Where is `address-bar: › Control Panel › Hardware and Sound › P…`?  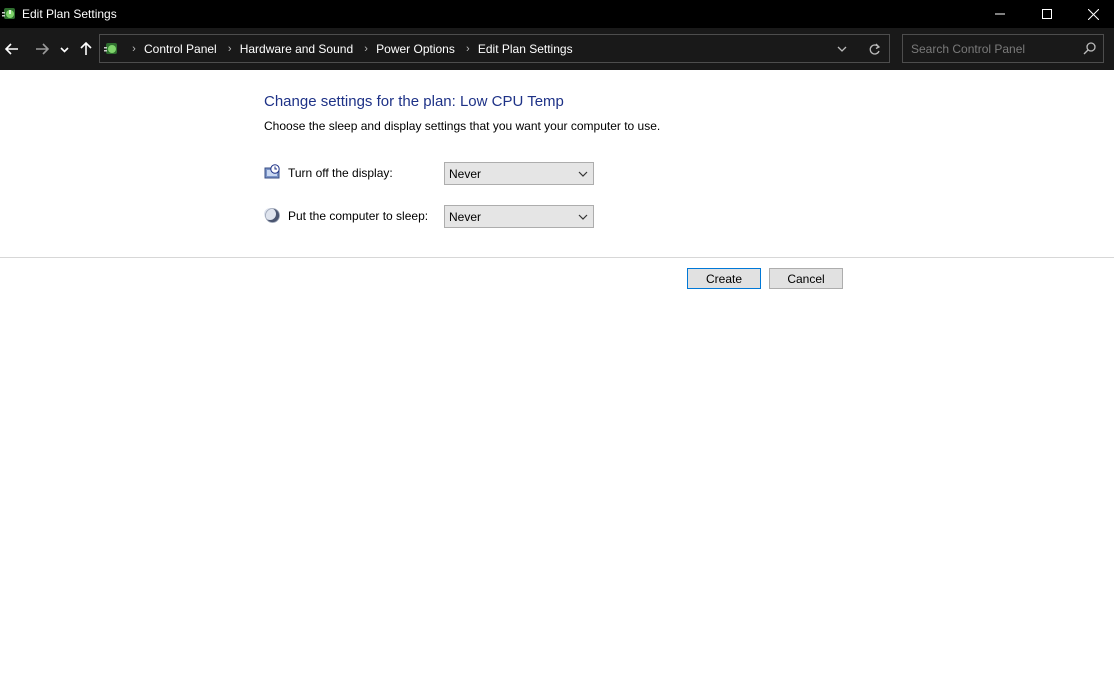 address-bar: › Control Panel › Hardware and Sound › P… is located at coordinates (494, 48).